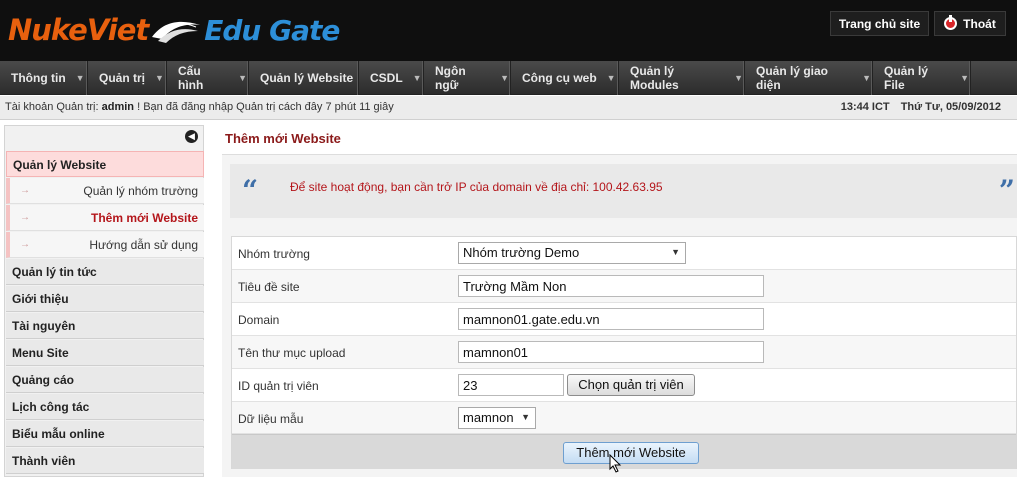 The height and width of the screenshot is (477, 1017). I want to click on site-title-input: Trường Mầm Non, so click(611, 286).